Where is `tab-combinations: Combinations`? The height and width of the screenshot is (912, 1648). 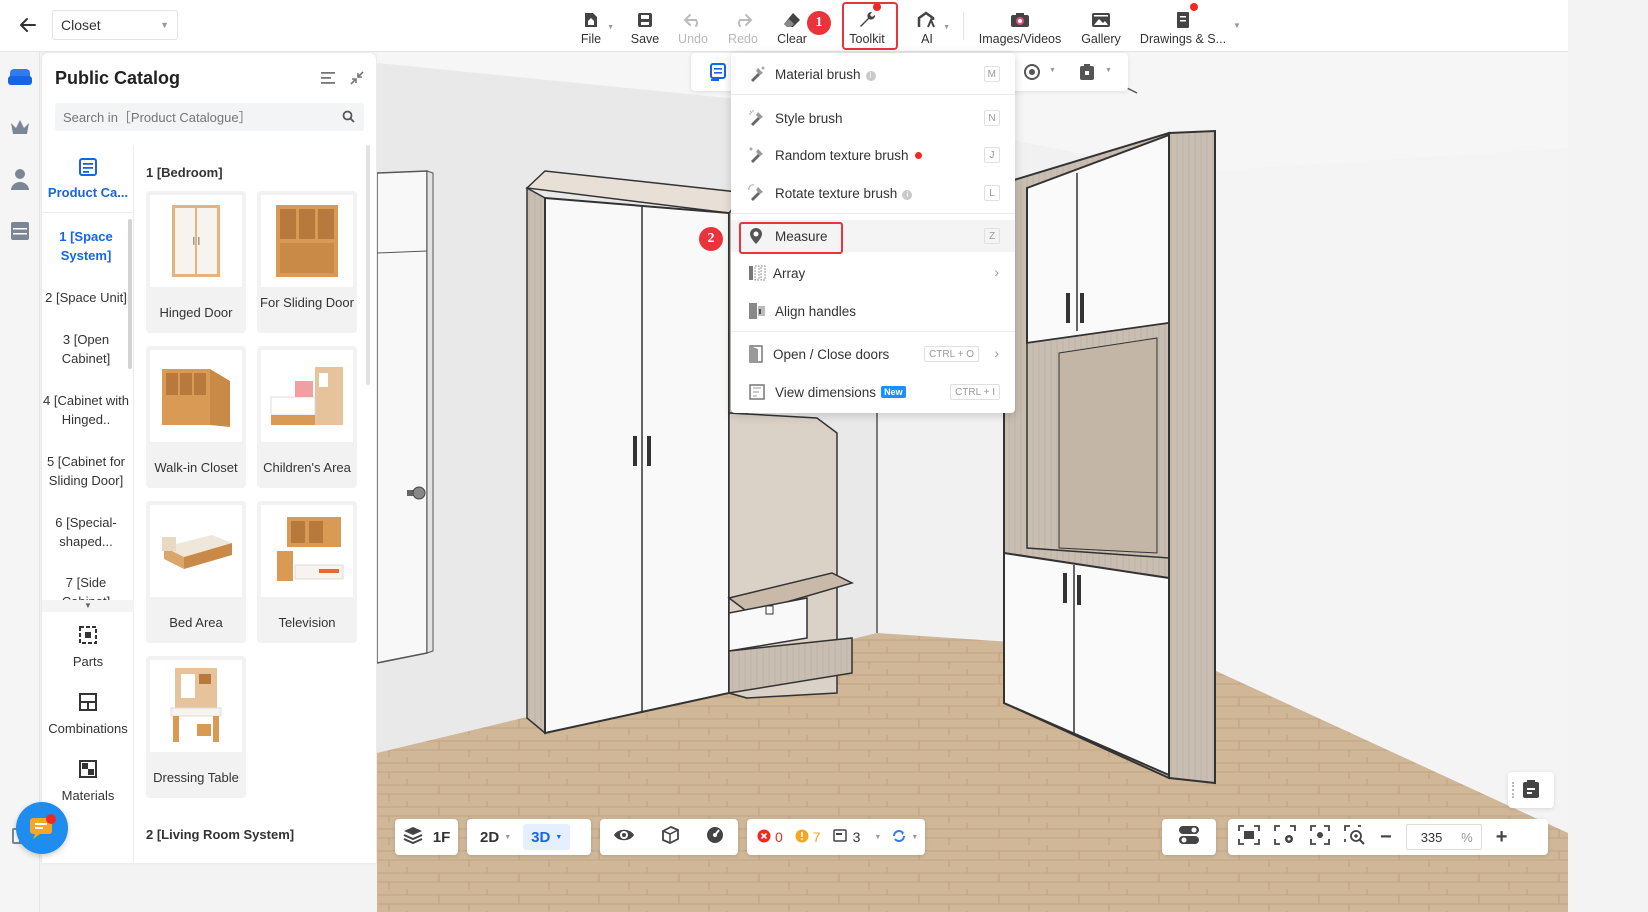 tab-combinations: Combinations is located at coordinates (88, 714).